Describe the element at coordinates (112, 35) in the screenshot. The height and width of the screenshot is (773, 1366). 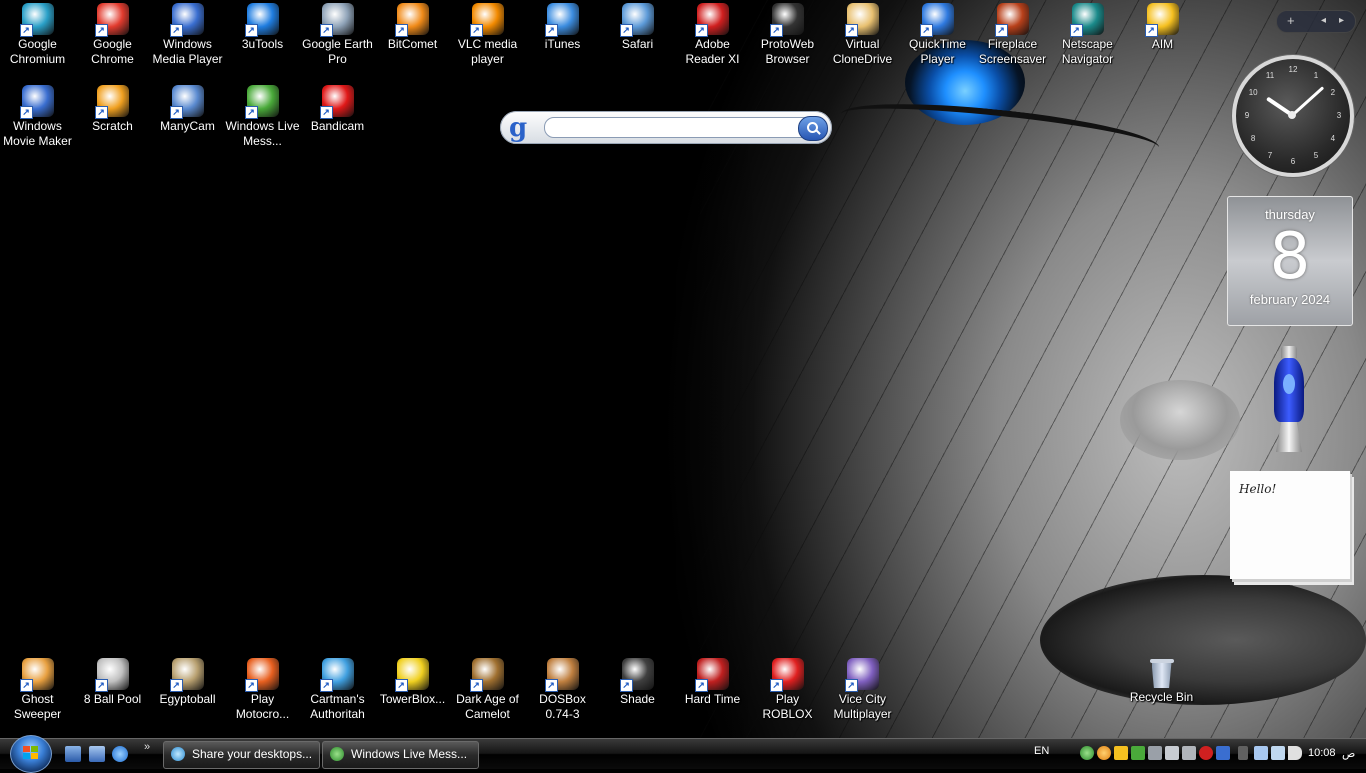
I see `desktop-icon-chrome: ↗ Google Chrome` at that location.